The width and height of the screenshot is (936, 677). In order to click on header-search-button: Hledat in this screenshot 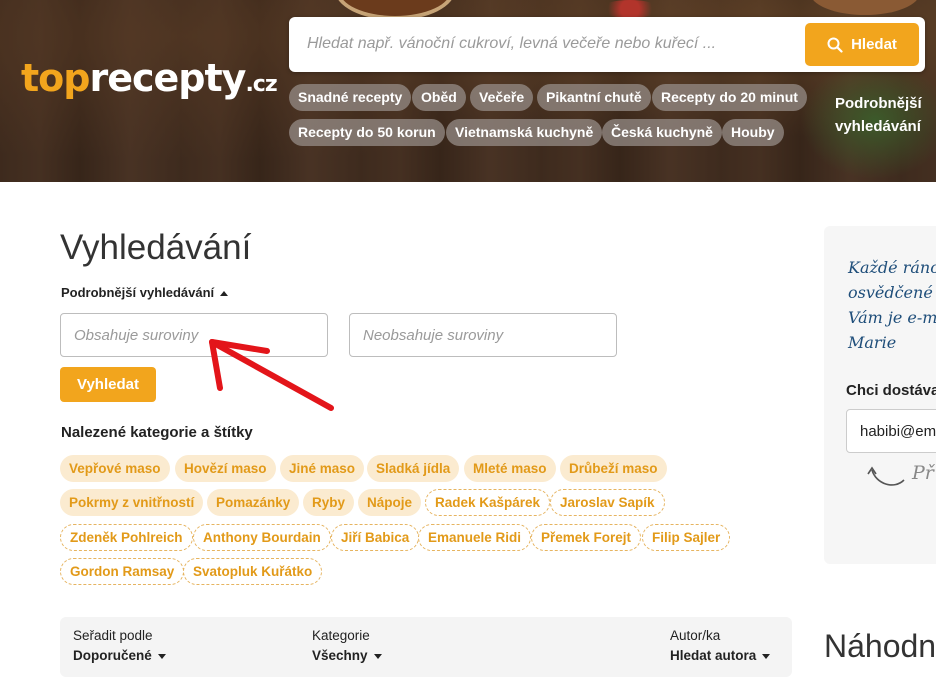, I will do `click(862, 44)`.